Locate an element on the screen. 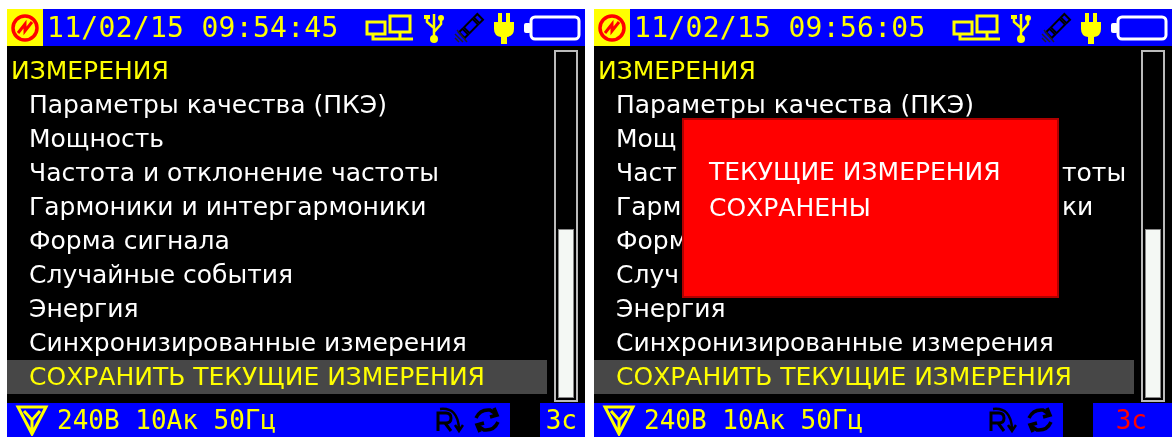 Image resolution: width=1173 pixels, height=441 pixels. menu-item: Форма сигнала is located at coordinates (277, 241).